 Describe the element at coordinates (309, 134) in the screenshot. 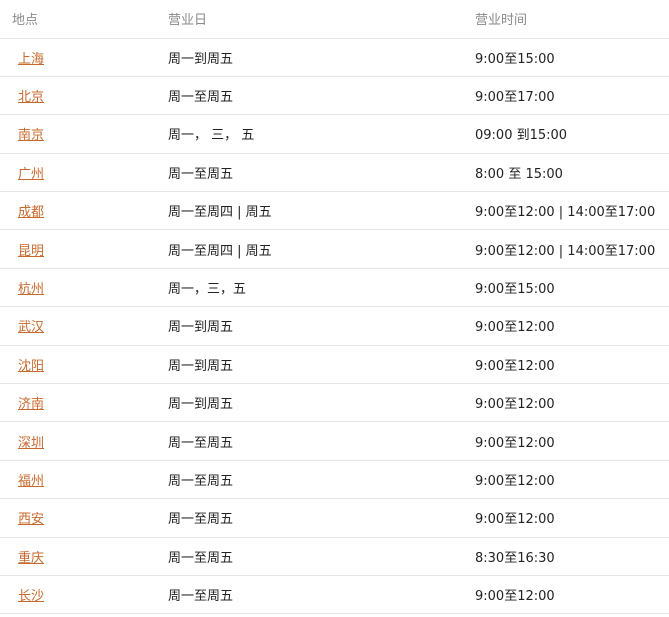

I see `business-days-cell: 周一， 三， 五` at that location.